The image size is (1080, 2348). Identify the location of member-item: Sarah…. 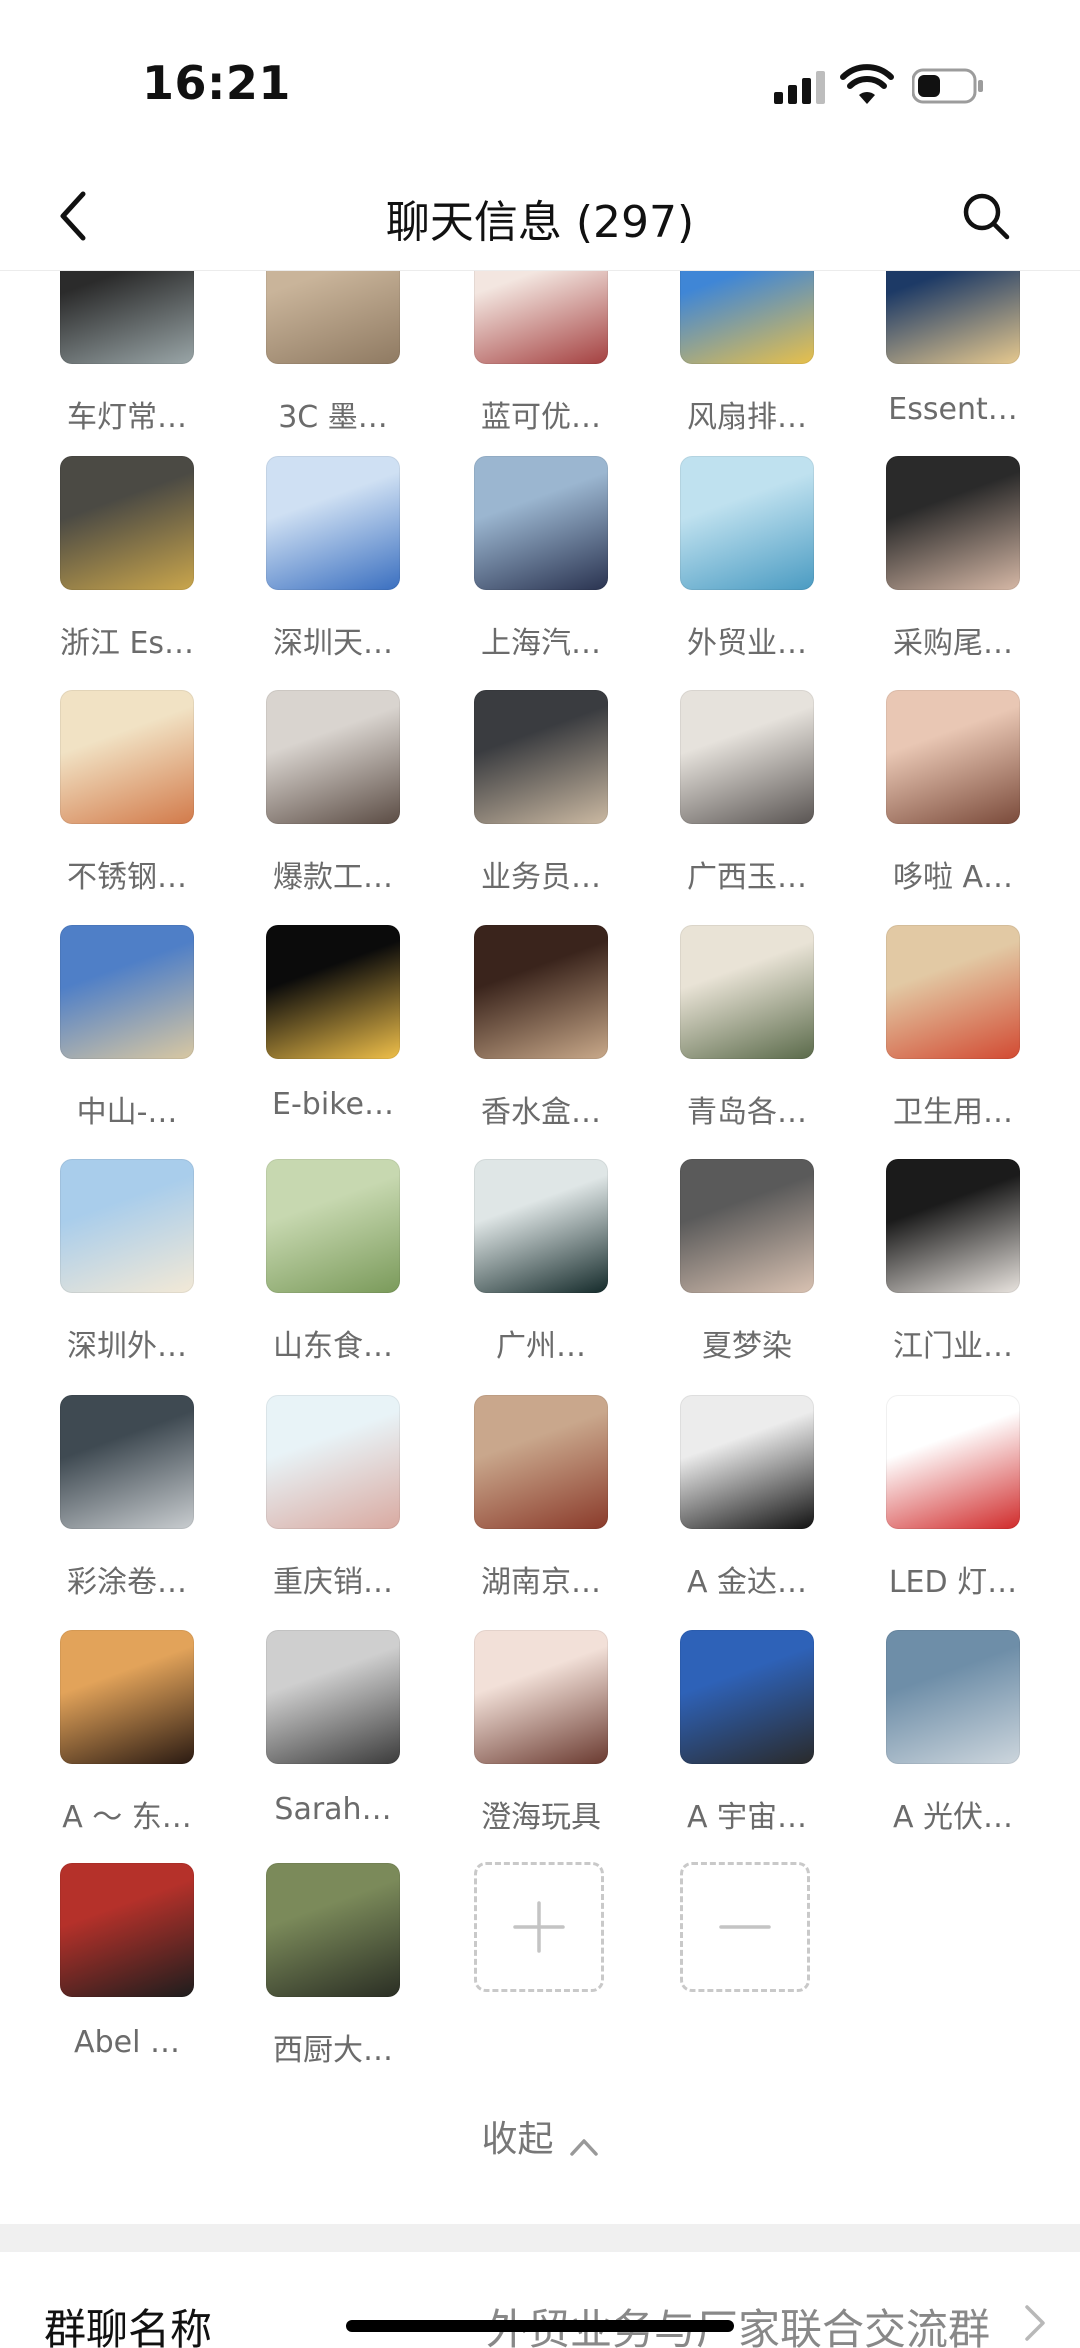
(356, 1745).